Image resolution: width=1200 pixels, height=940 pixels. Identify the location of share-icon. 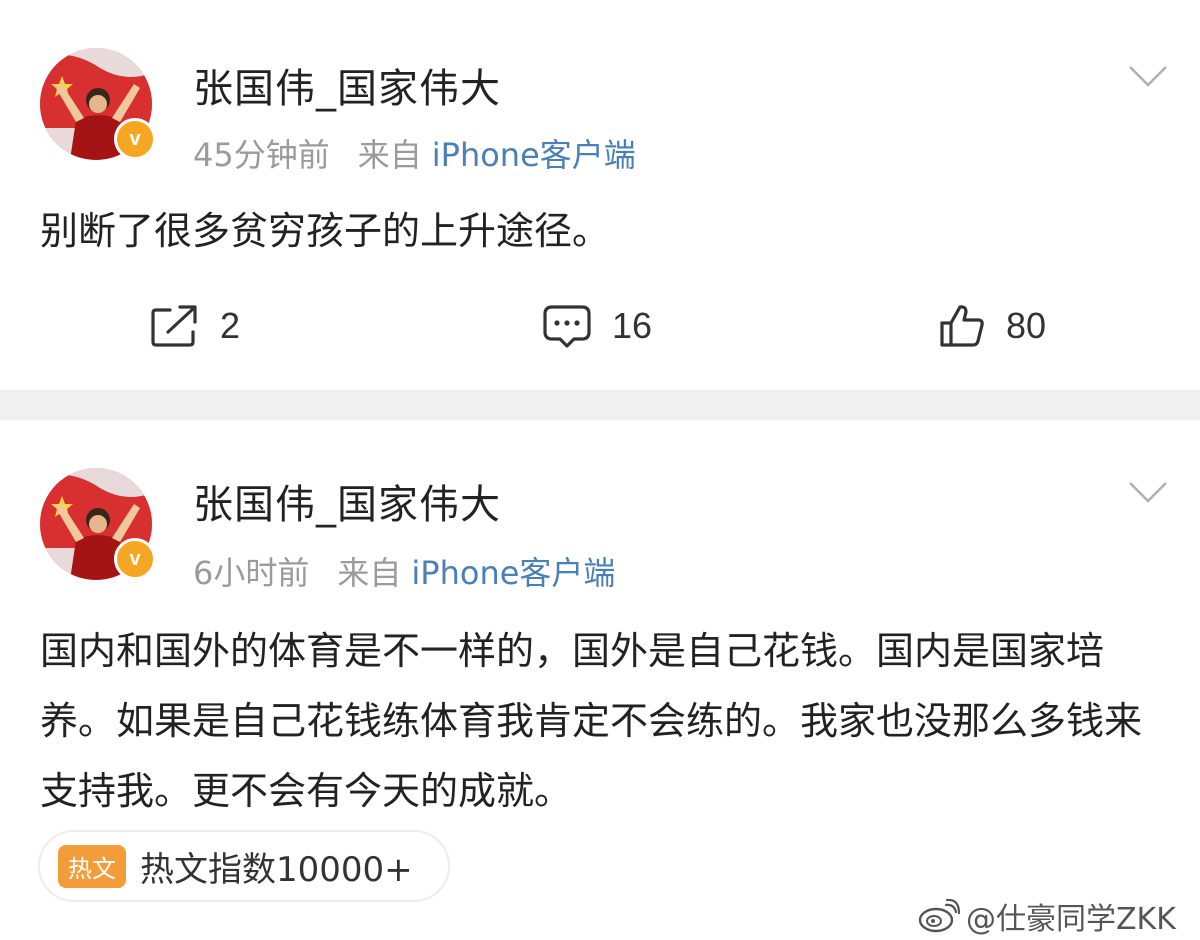
(174, 326).